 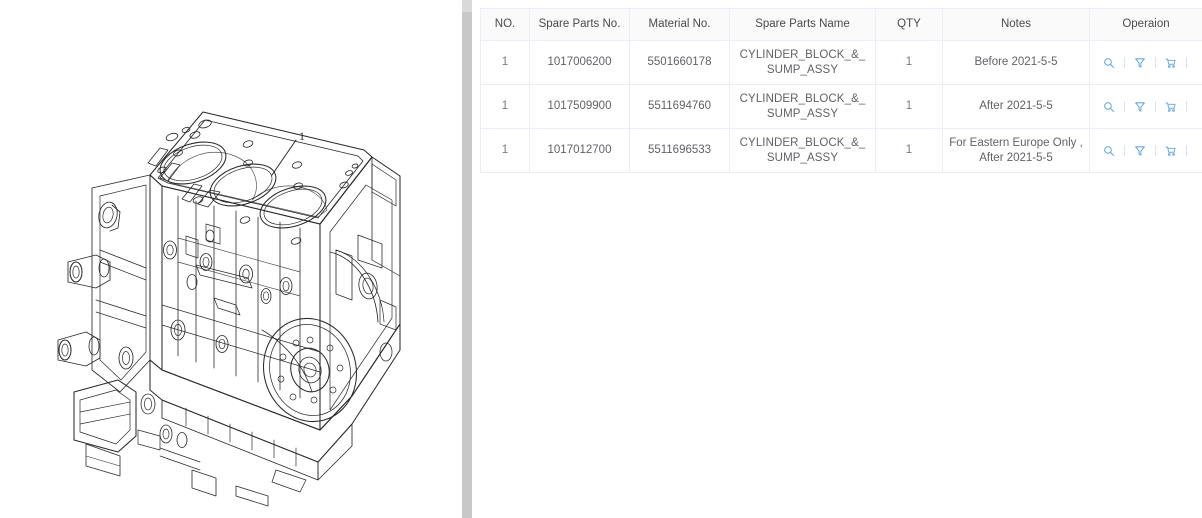 I want to click on block-rear-face, so click(x=360, y=293).